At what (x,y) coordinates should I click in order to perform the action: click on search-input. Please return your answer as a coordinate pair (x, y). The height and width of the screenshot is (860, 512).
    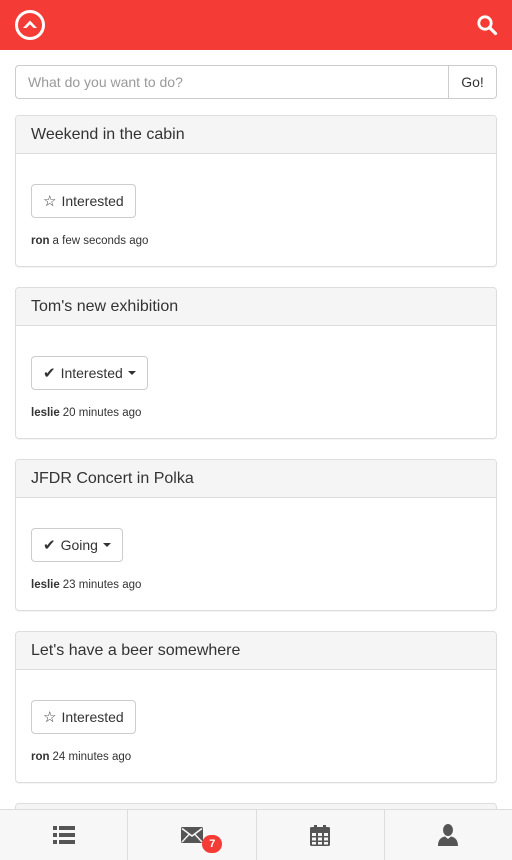
    Looking at the image, I should click on (231, 82).